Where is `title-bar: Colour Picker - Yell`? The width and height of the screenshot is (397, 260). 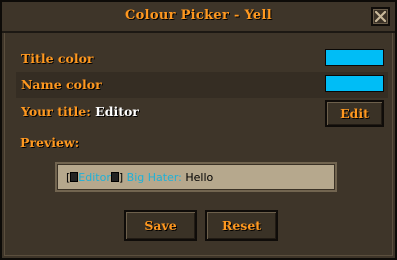
title-bar: Colour Picker - Yell is located at coordinates (198, 17).